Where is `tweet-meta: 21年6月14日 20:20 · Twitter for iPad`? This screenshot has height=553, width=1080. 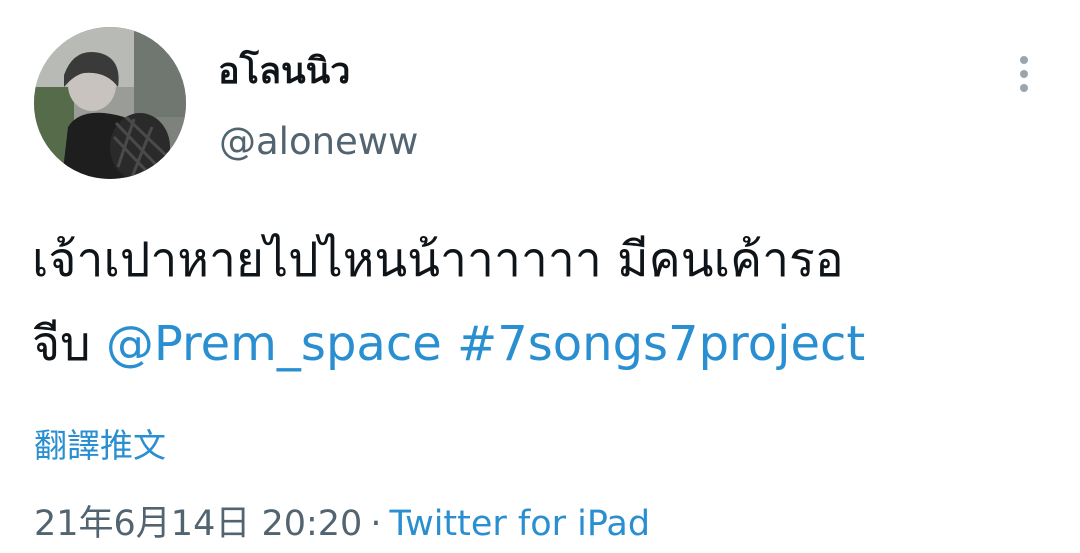 tweet-meta: 21年6月14日 20:20 · Twitter for iPad is located at coordinates (342, 524).